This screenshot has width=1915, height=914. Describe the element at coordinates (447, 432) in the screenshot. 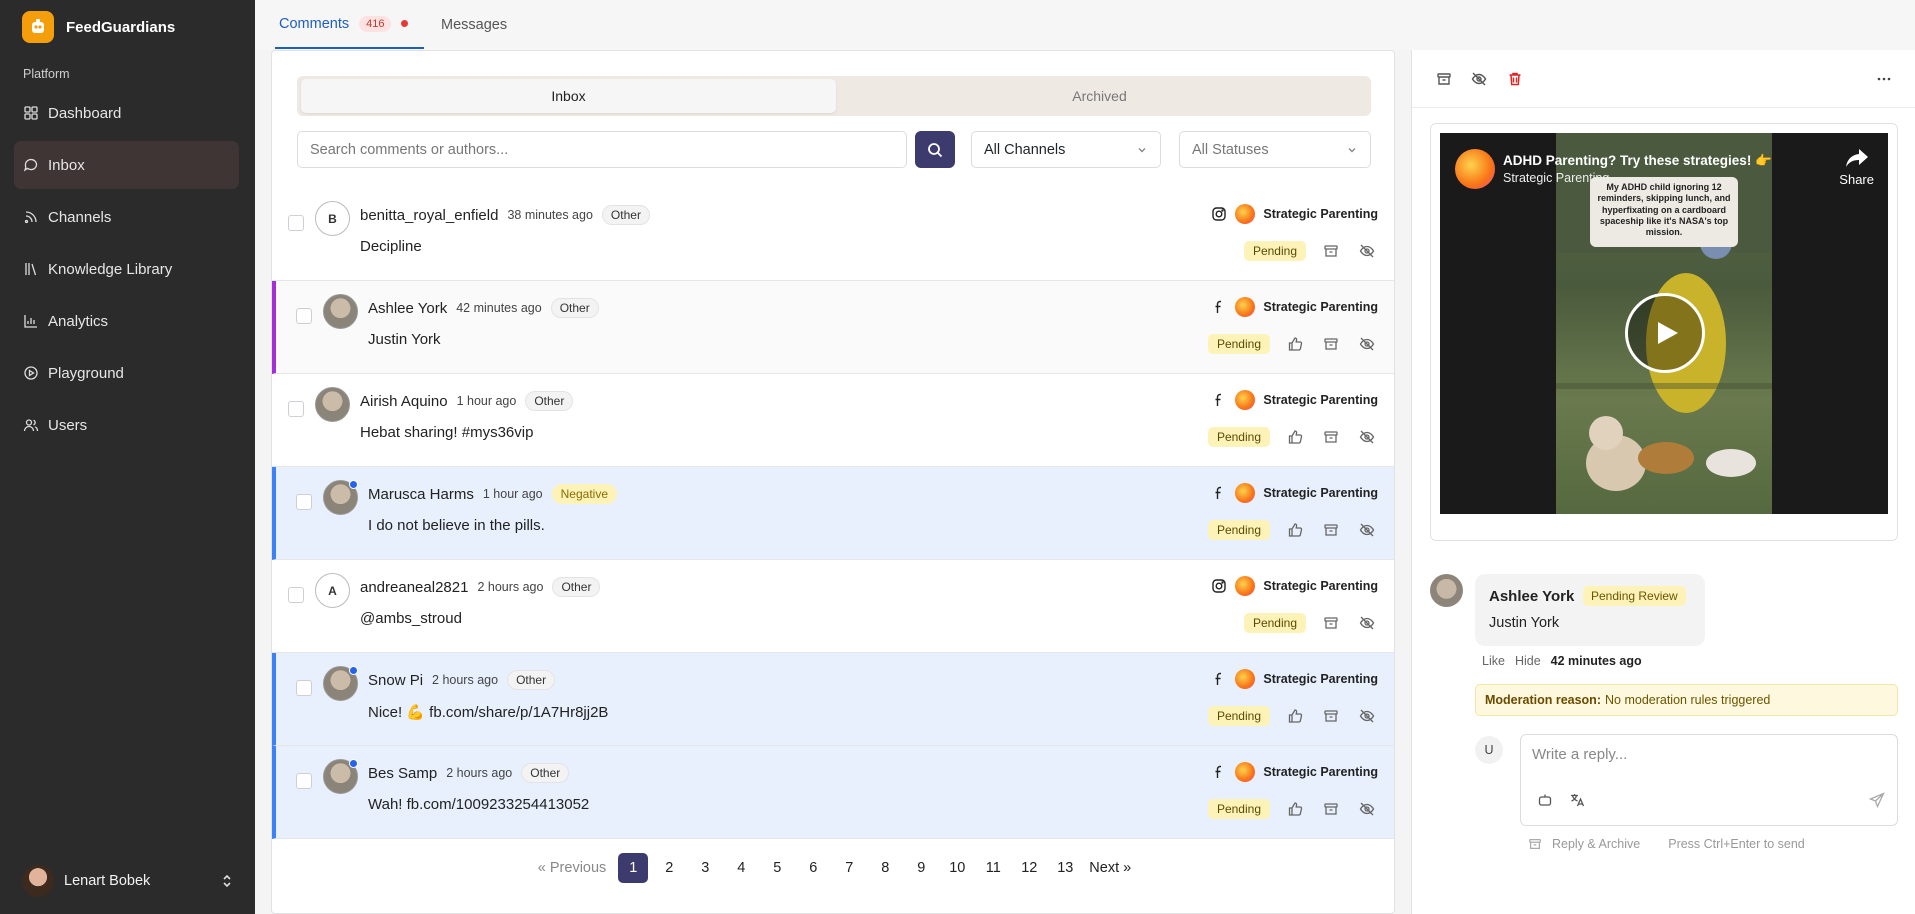

I see `comment-text: Hebat sharing! #mys36vip` at that location.